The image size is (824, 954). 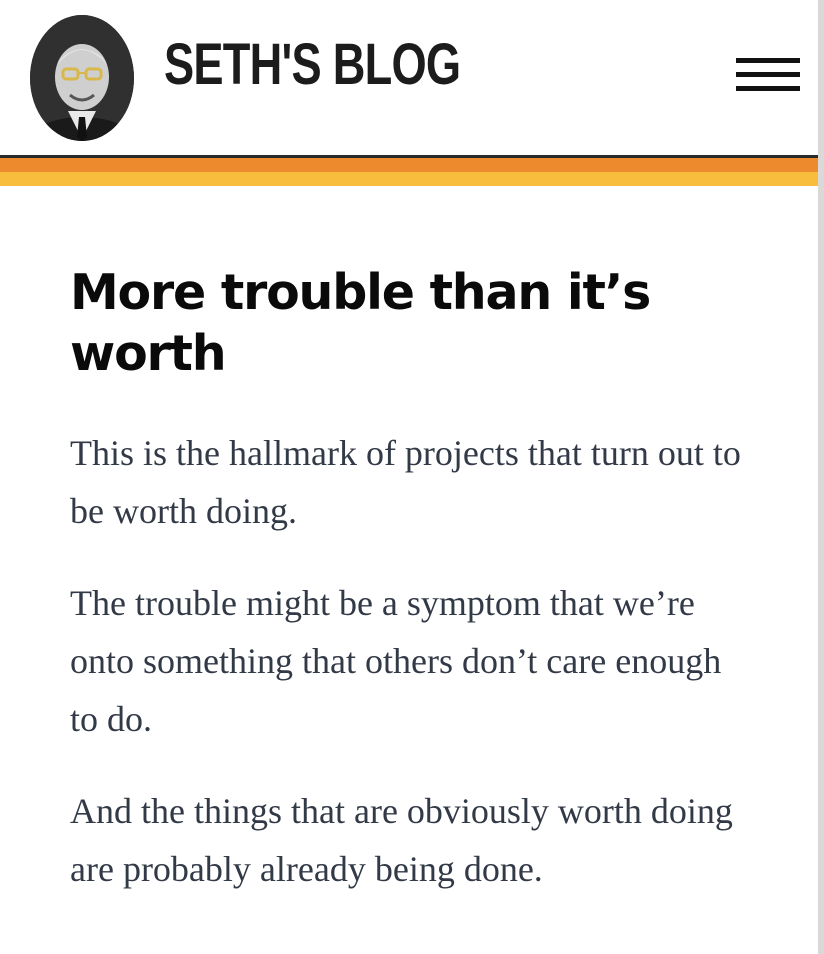 What do you see at coordinates (409, 165) in the screenshot?
I see `stripe-orange` at bounding box center [409, 165].